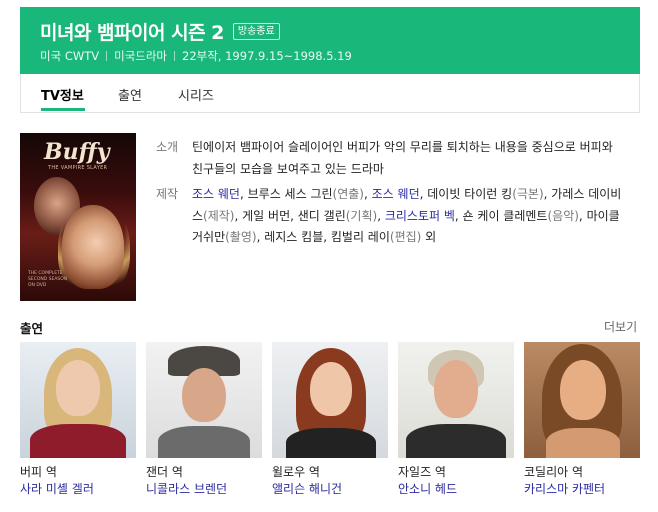 The width and height of the screenshot is (658, 512). I want to click on active-tab-indicator, so click(63, 109).